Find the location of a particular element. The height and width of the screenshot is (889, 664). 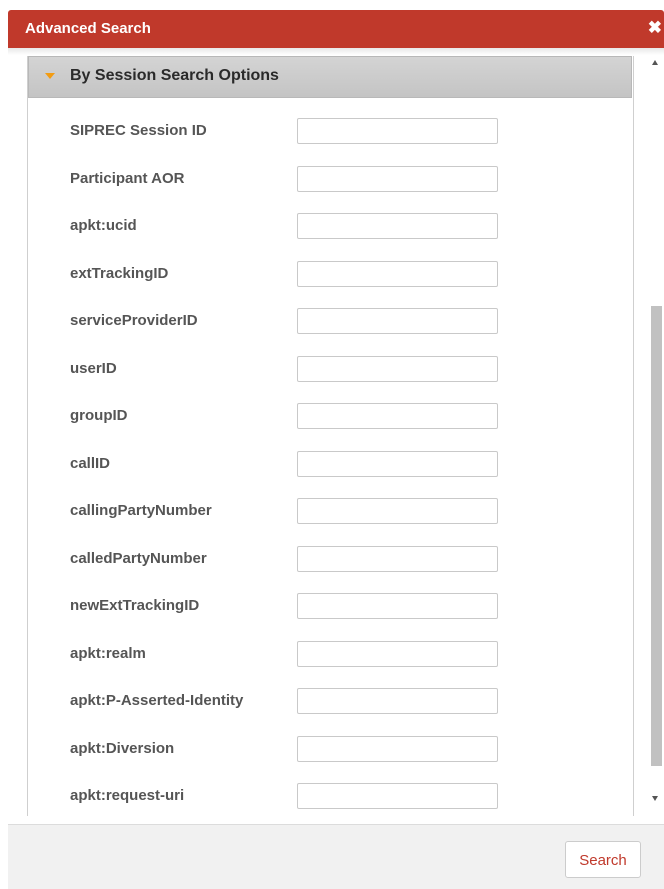

field-label: calledPartyNumber is located at coordinates (138, 558).